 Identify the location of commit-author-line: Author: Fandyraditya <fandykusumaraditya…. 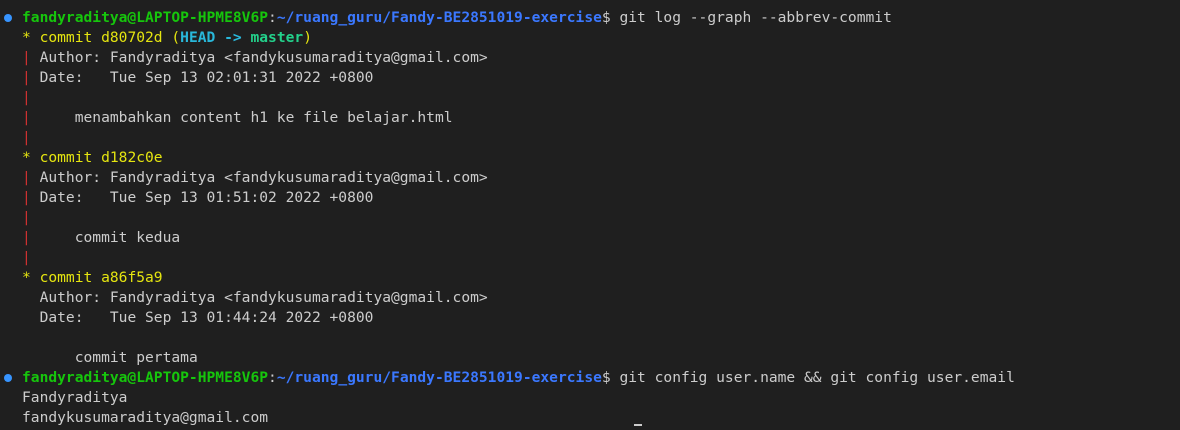
(590, 298).